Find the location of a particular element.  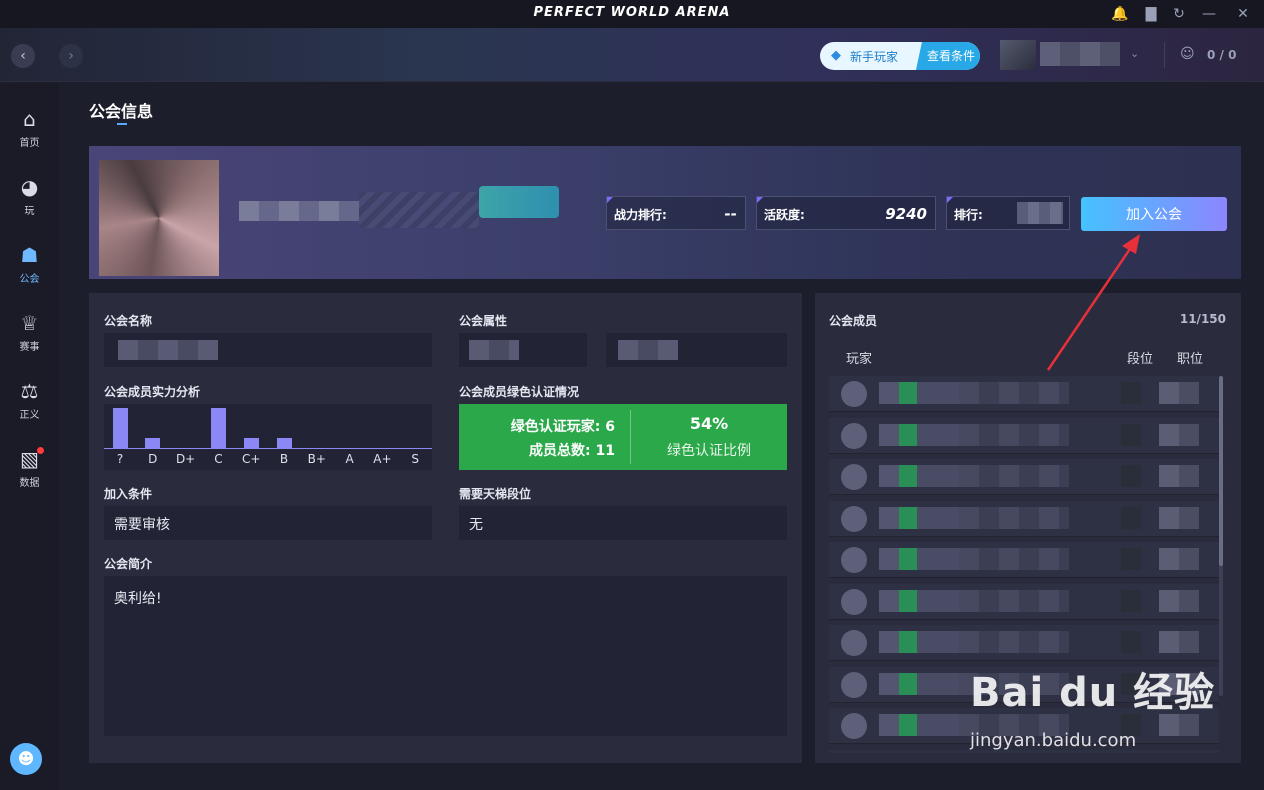

close-icon: ✕ is located at coordinates (1243, 14).